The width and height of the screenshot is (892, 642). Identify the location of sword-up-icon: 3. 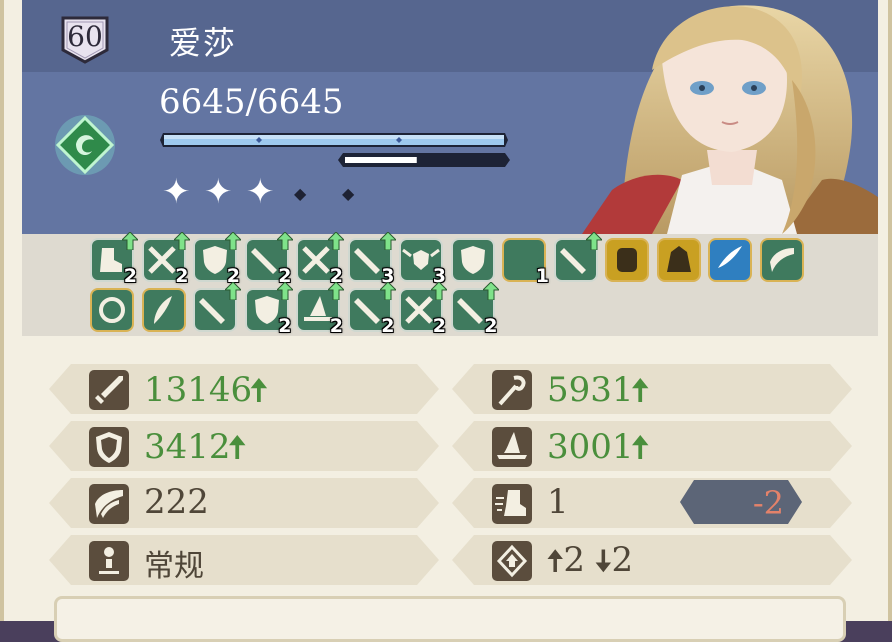
(372, 259).